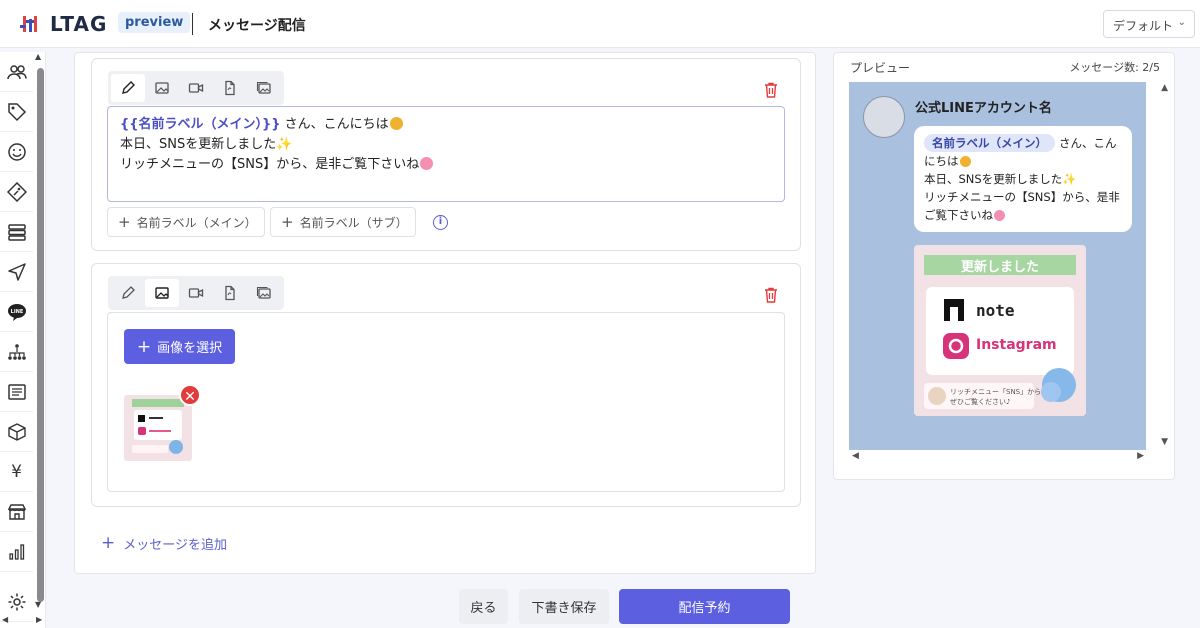 This screenshot has width=1200, height=628. Describe the element at coordinates (1016, 345) in the screenshot. I see `instagram-label: Instagram` at that location.